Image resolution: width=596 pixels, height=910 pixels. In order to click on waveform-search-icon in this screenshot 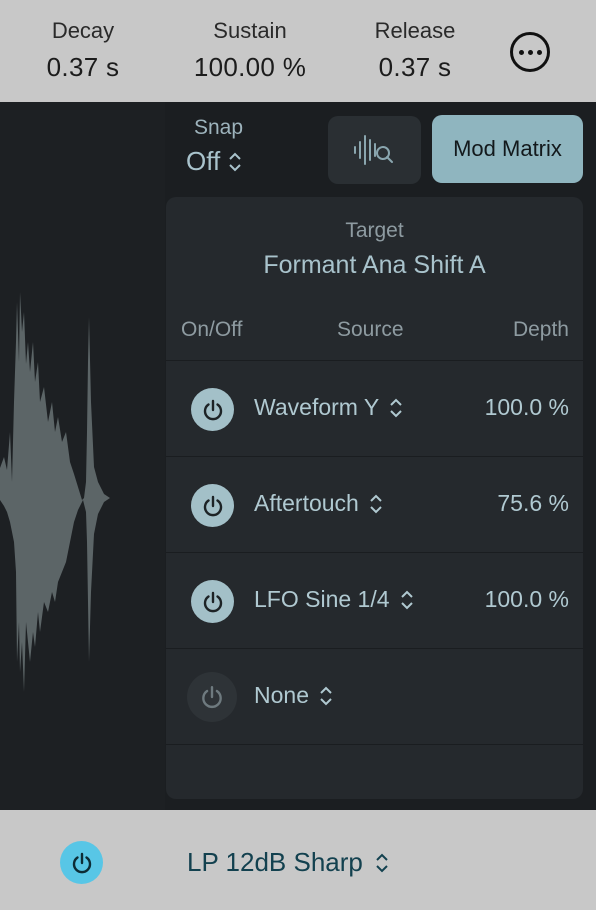, I will do `click(373, 150)`.